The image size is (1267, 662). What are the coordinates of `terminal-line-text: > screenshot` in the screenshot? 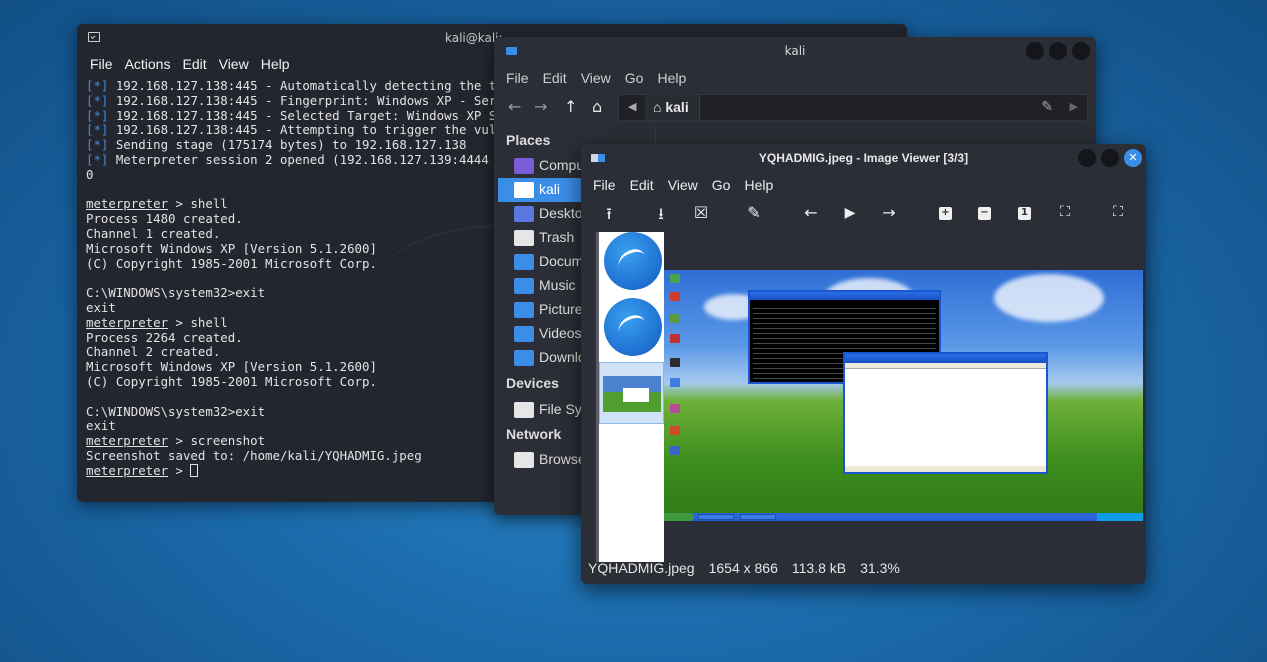 It's located at (217, 441).